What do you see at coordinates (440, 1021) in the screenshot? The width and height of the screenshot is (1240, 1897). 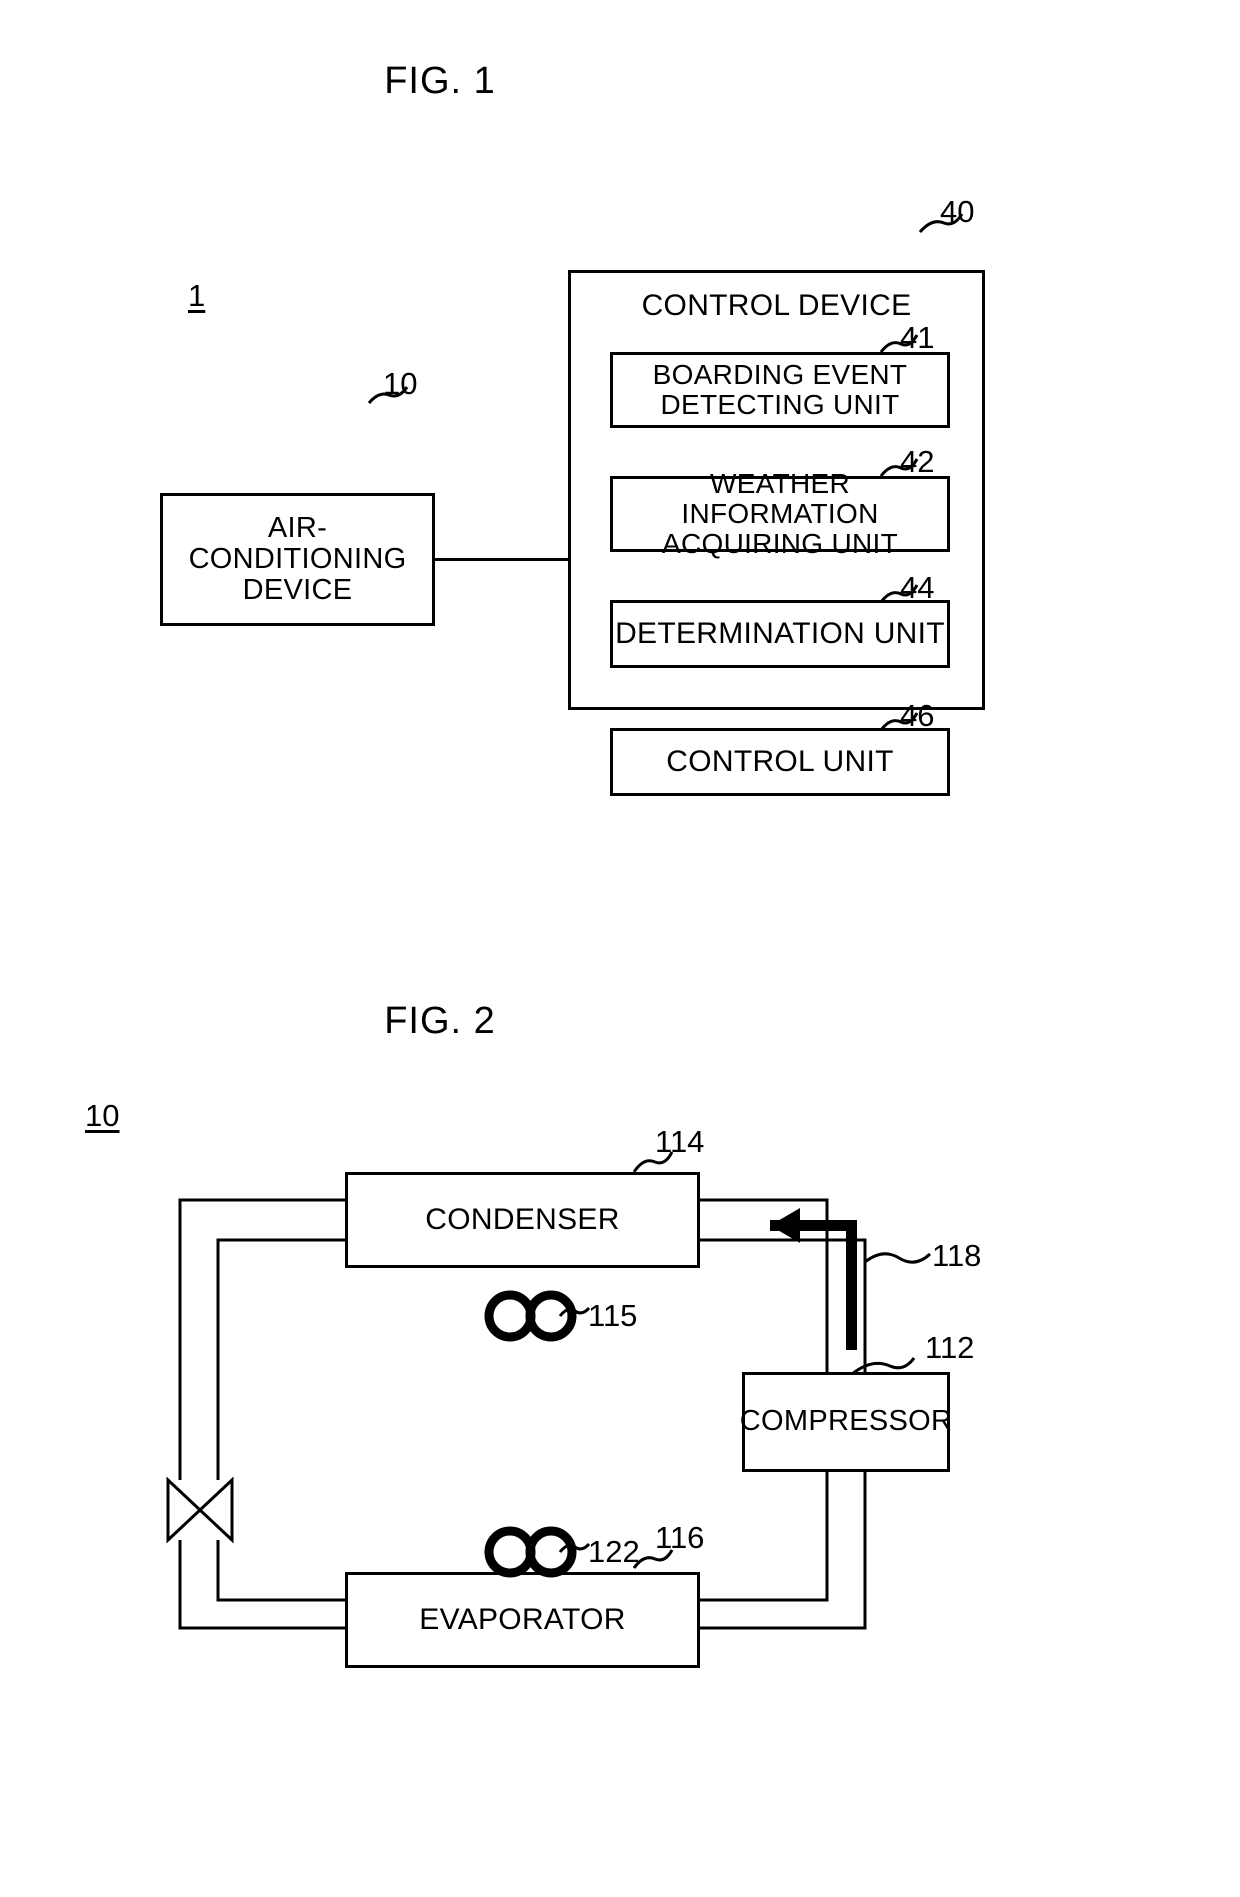 I see `figure-2-title: FIG. 2` at bounding box center [440, 1021].